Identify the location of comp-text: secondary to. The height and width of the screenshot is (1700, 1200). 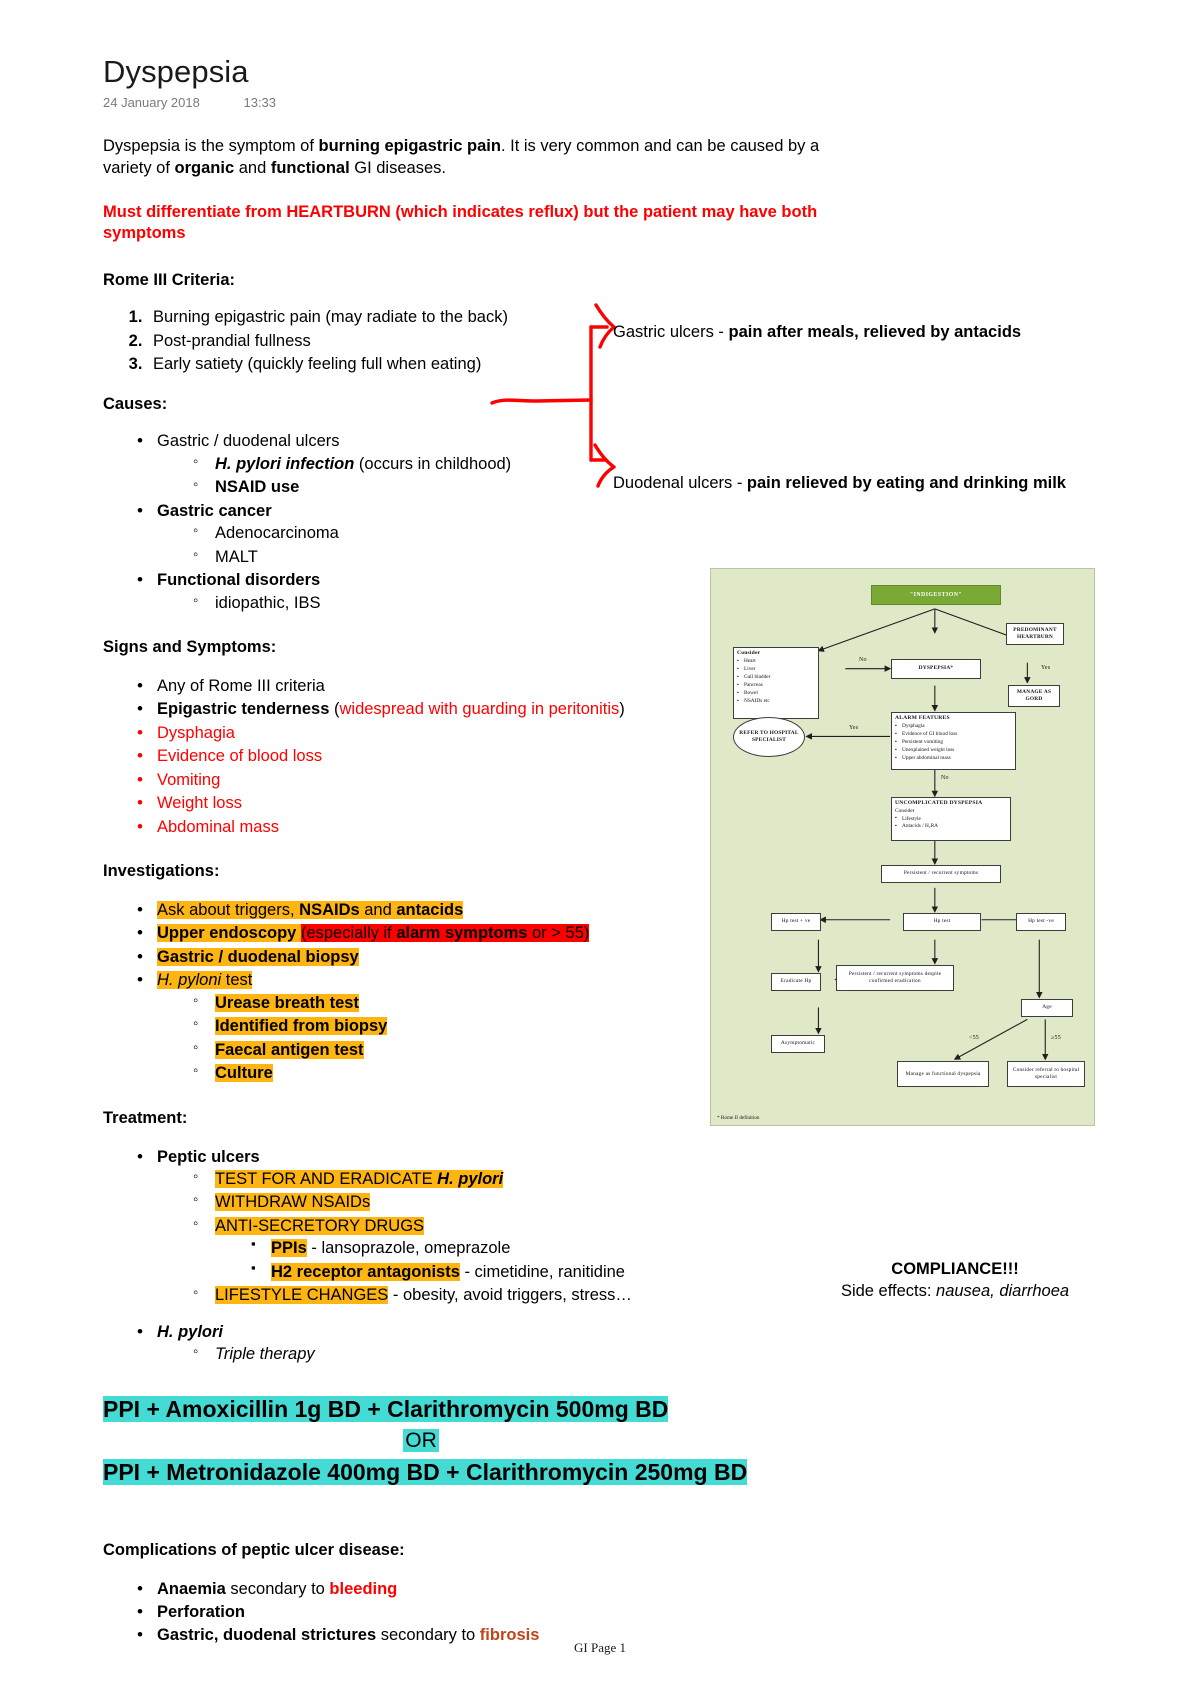
(277, 1588).